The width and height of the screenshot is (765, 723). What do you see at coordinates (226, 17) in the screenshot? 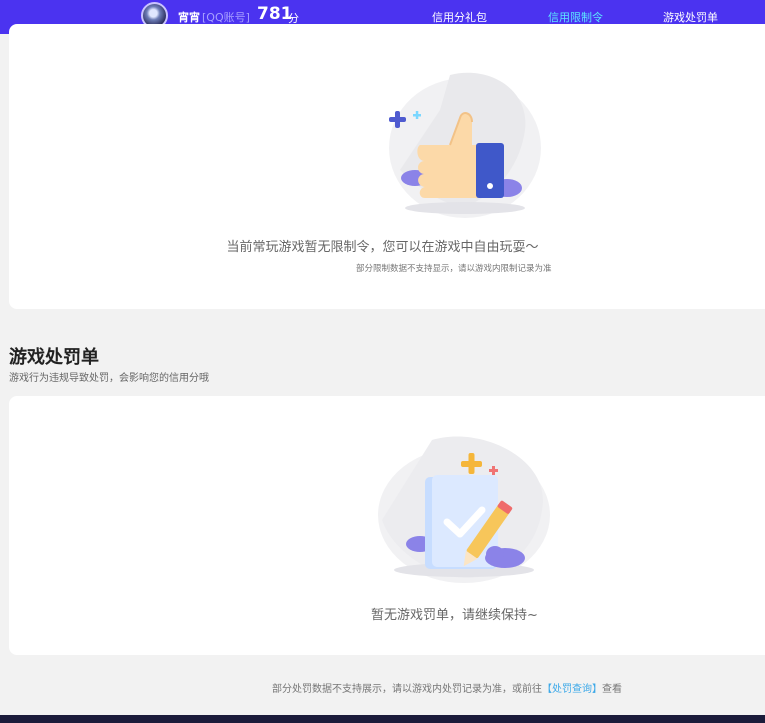
I see `account-type: [QQ账号]` at bounding box center [226, 17].